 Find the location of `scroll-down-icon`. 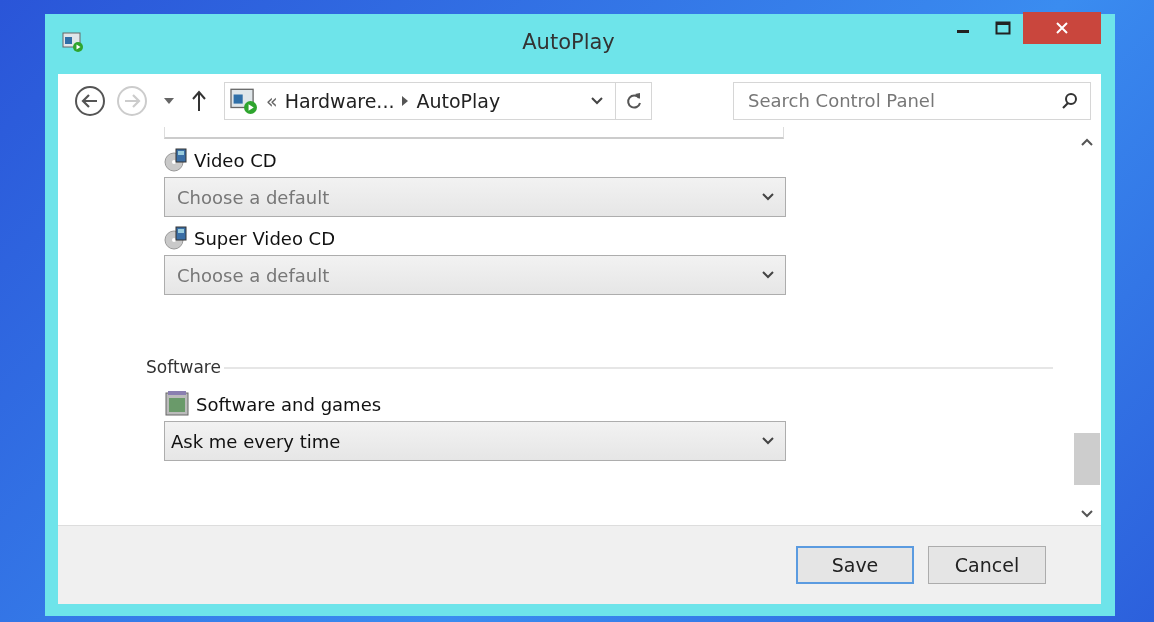

scroll-down-icon is located at coordinates (1087, 514).